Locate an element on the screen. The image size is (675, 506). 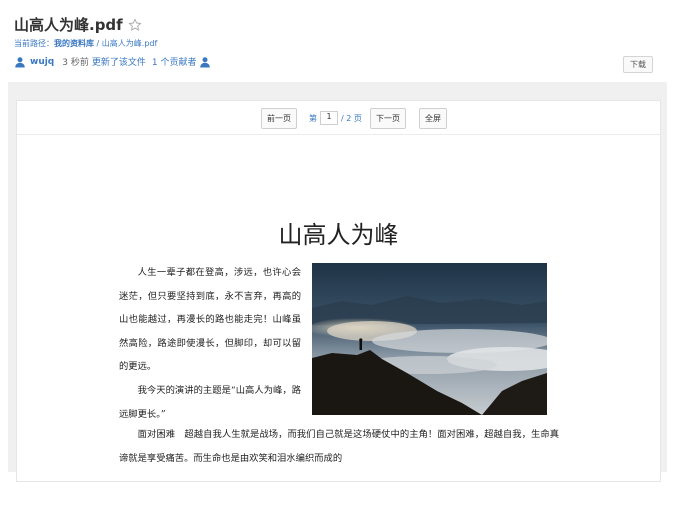
next-page-button: 下一页 is located at coordinates (388, 118).